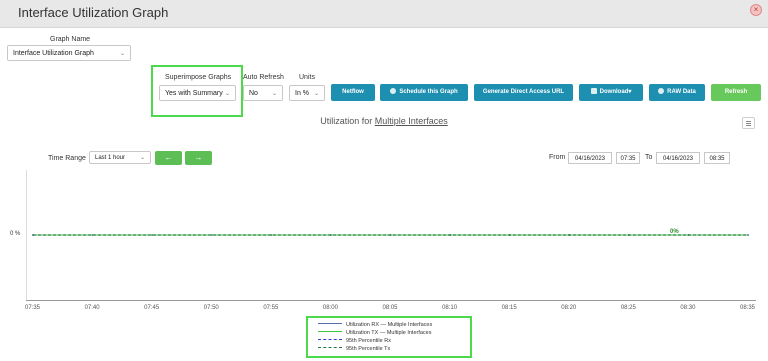  Describe the element at coordinates (593, 91) in the screenshot. I see `document-icon` at that location.